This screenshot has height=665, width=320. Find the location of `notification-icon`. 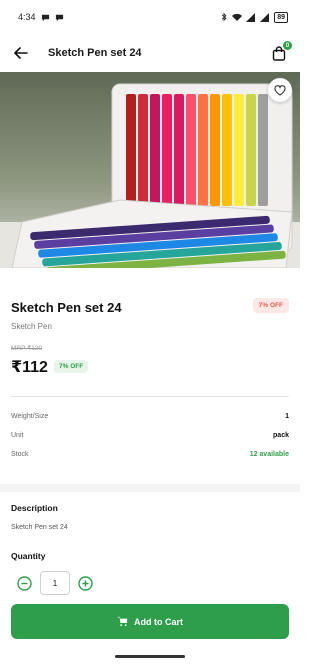

notification-icon is located at coordinates (45, 17).